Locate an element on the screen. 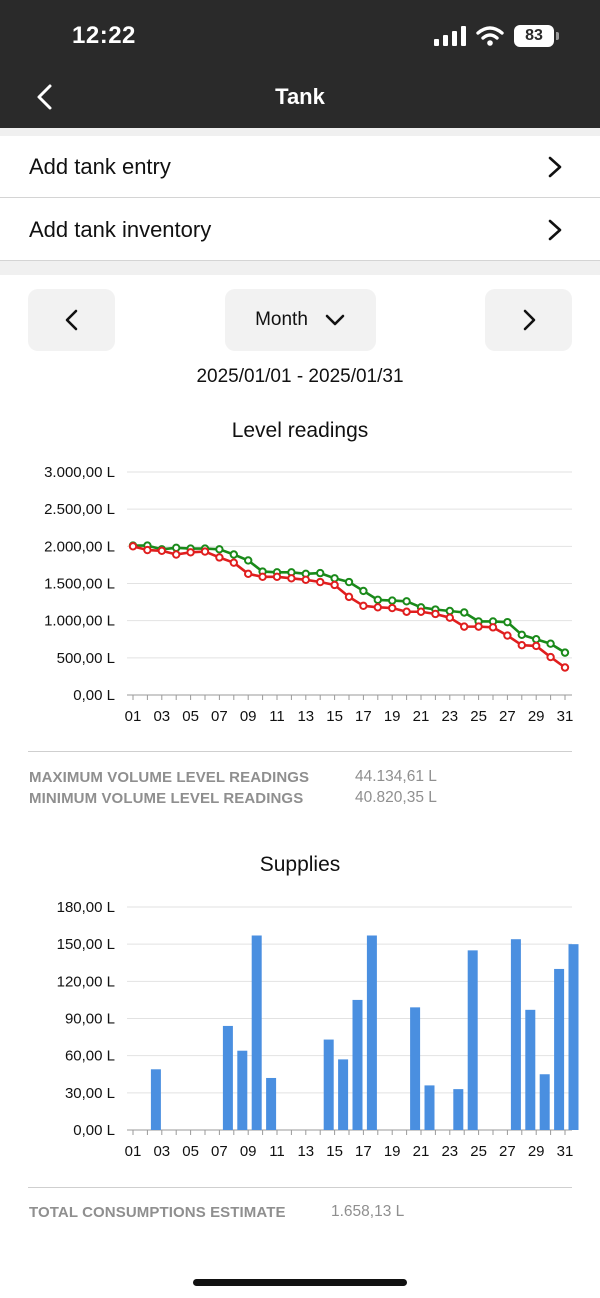  level-x-tick-label: 03 is located at coordinates (161, 716).